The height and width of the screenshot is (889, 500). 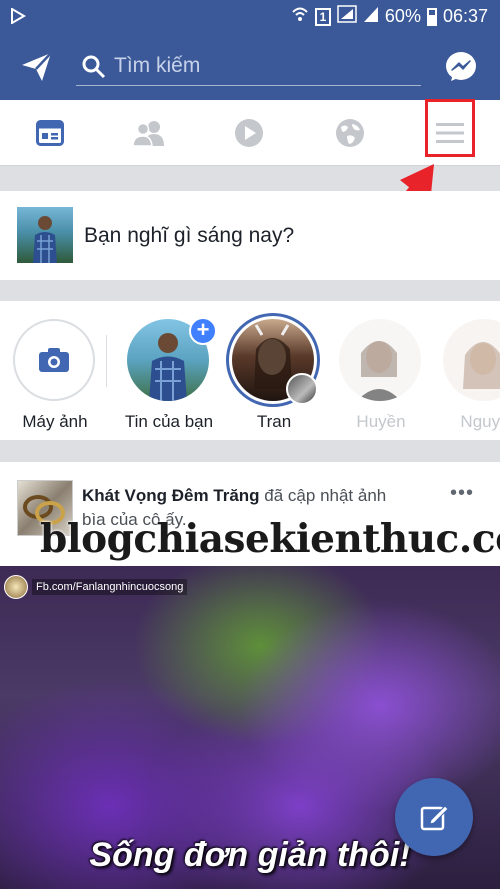 I want to click on compose-post-button, so click(x=434, y=817).